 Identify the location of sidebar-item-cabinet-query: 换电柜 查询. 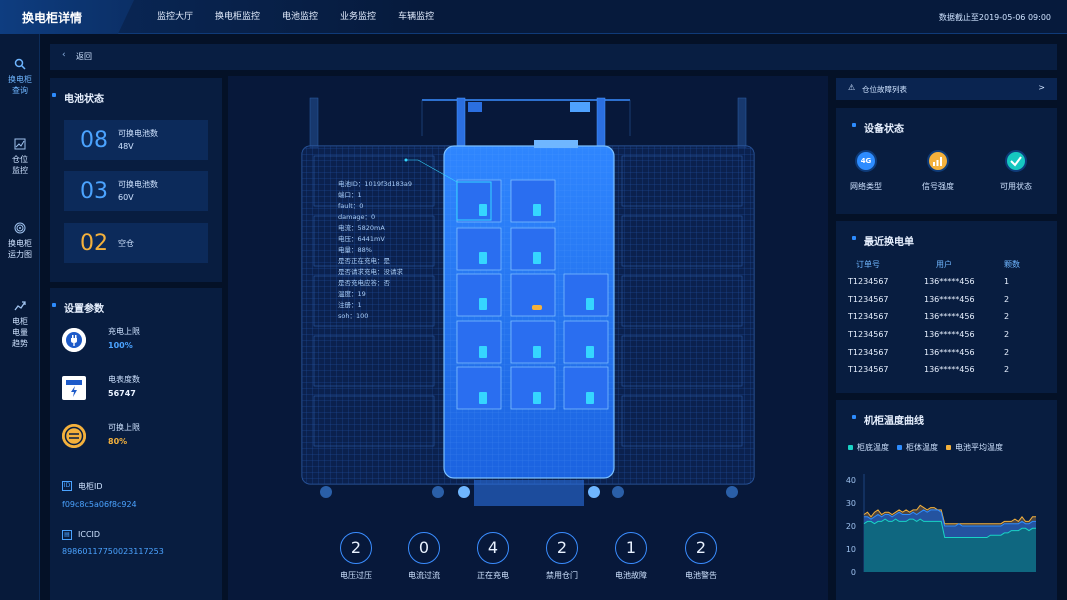
(20, 77).